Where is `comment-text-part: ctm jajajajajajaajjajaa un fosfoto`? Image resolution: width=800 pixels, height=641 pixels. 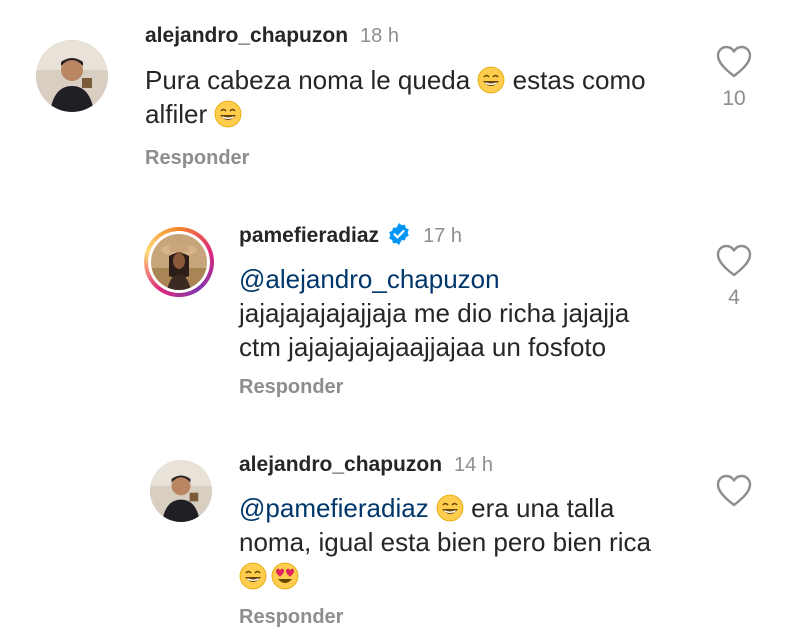
comment-text-part: ctm jajajajajajaajjajaa un fosfoto is located at coordinates (423, 347).